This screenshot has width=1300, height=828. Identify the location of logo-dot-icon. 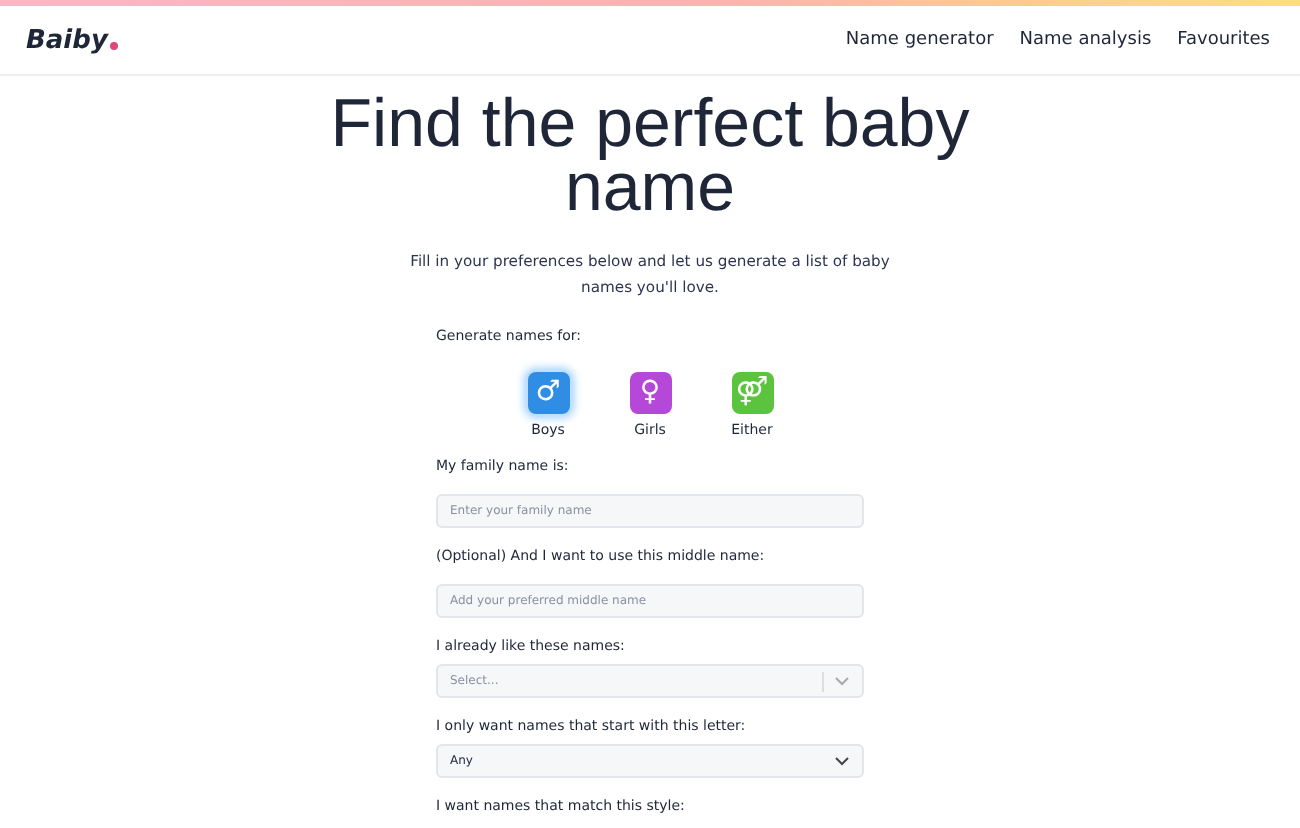
(113, 45).